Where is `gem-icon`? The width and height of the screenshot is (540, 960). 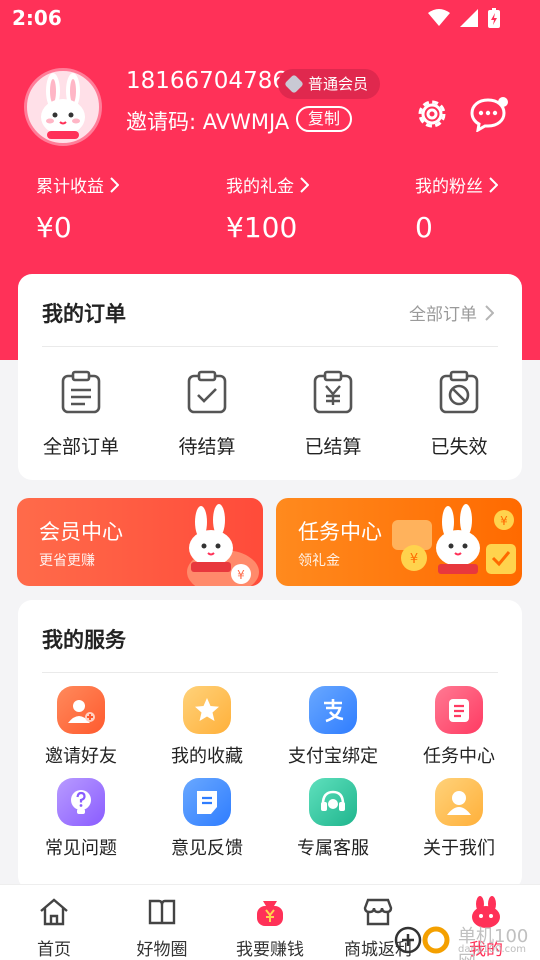
gem-icon is located at coordinates (294, 84).